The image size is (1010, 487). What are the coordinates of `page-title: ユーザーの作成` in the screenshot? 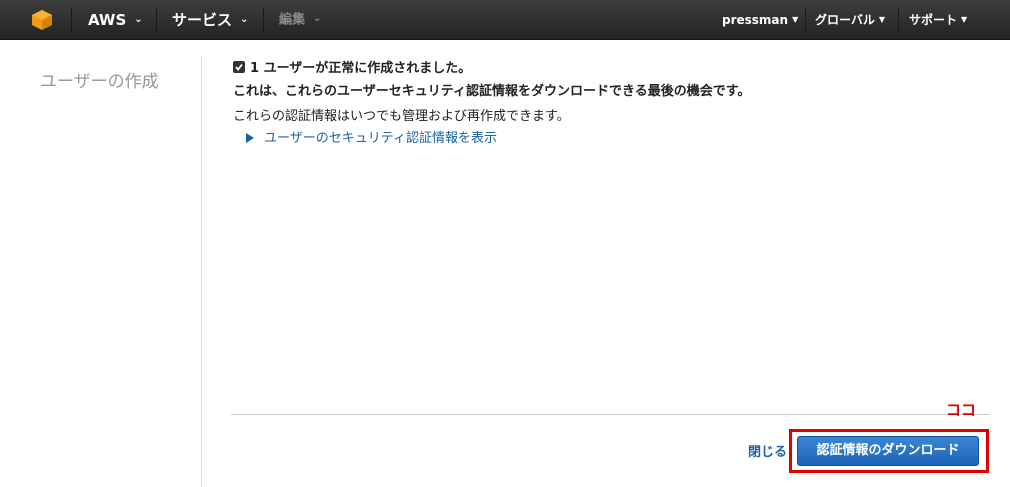 It's located at (99, 82).